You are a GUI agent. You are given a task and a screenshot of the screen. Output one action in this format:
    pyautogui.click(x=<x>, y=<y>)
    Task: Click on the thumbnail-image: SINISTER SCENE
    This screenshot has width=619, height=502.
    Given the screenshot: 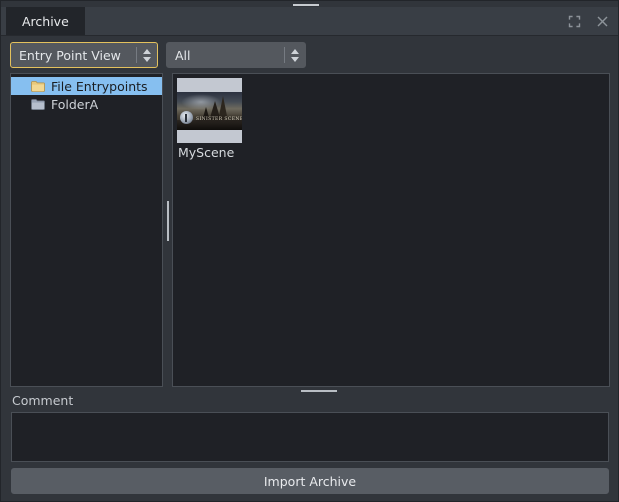 What is the action you would take?
    pyautogui.click(x=209, y=110)
    